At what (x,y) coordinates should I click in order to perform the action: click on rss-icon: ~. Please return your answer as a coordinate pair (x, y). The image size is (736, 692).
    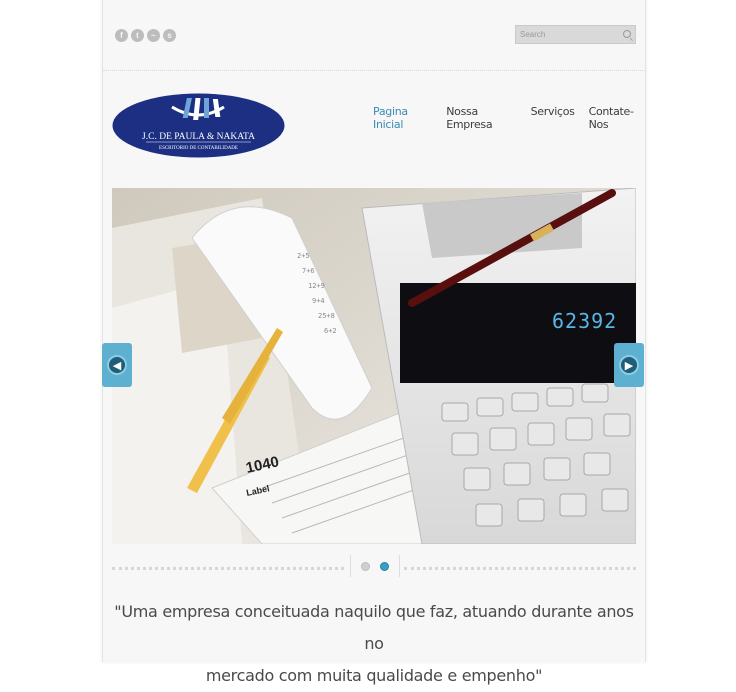
    Looking at the image, I should click on (153, 35).